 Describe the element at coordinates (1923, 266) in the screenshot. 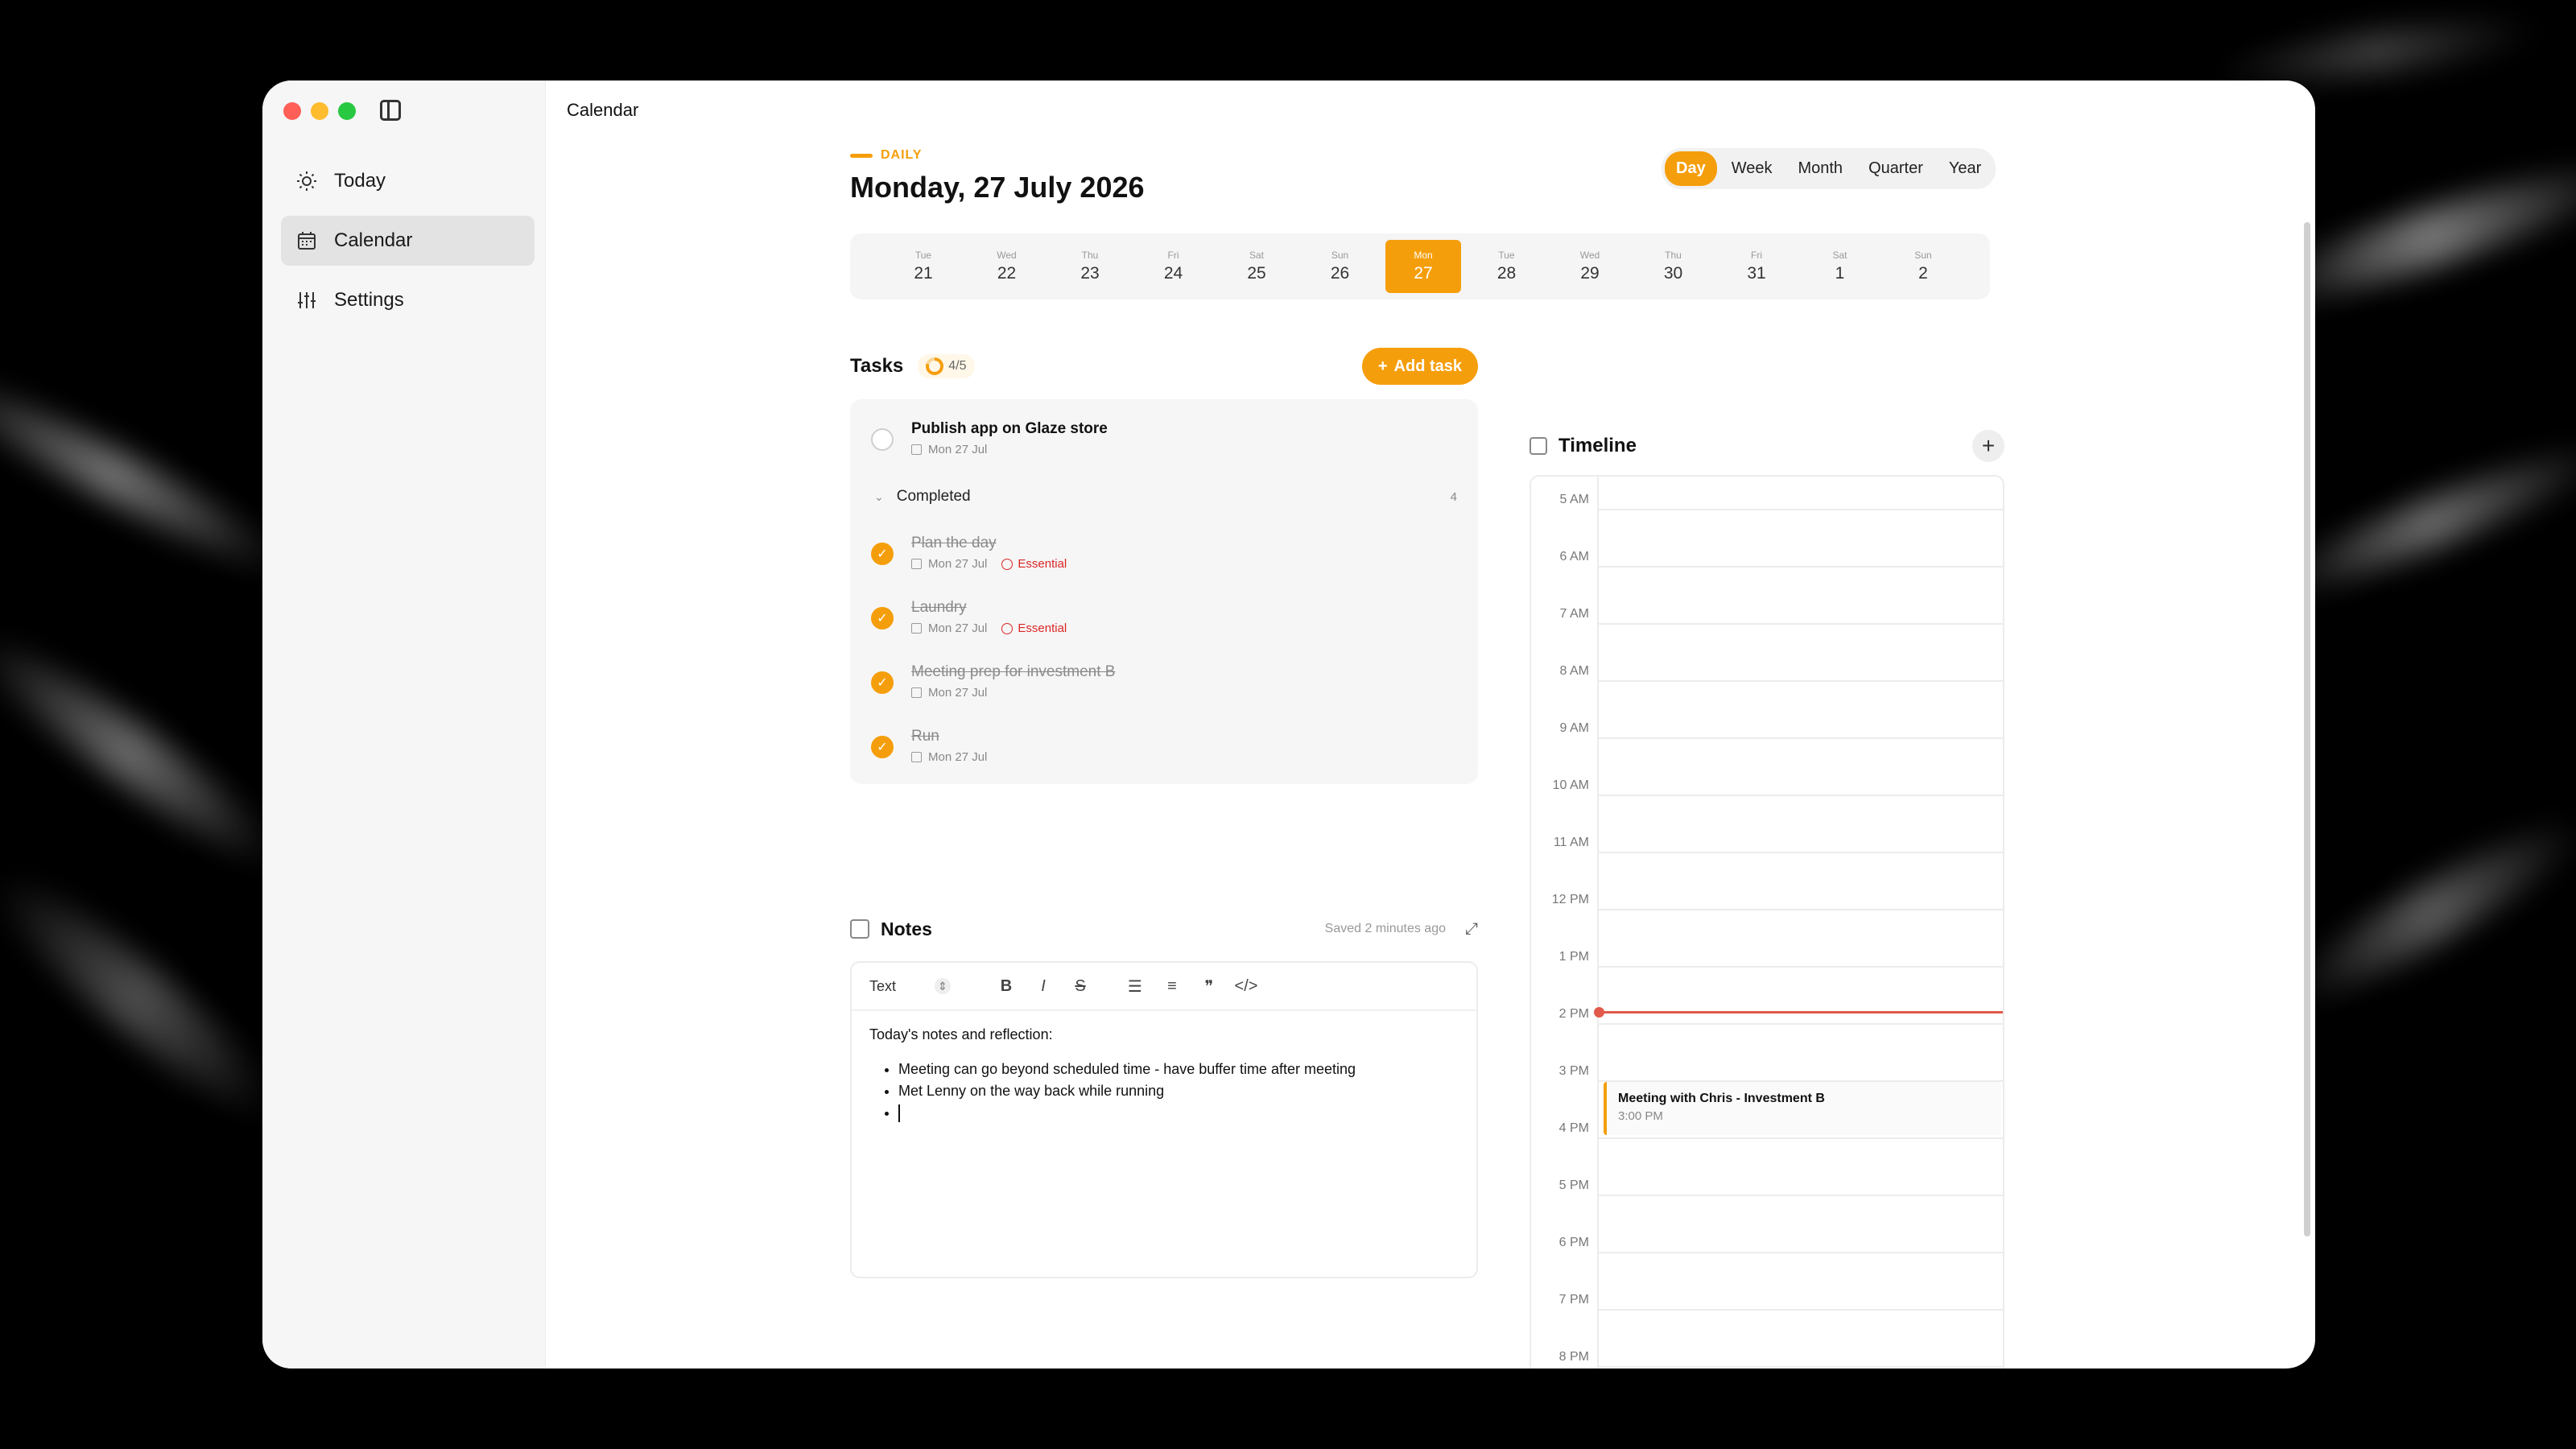

I see `day-cell-2: Sun 2` at that location.